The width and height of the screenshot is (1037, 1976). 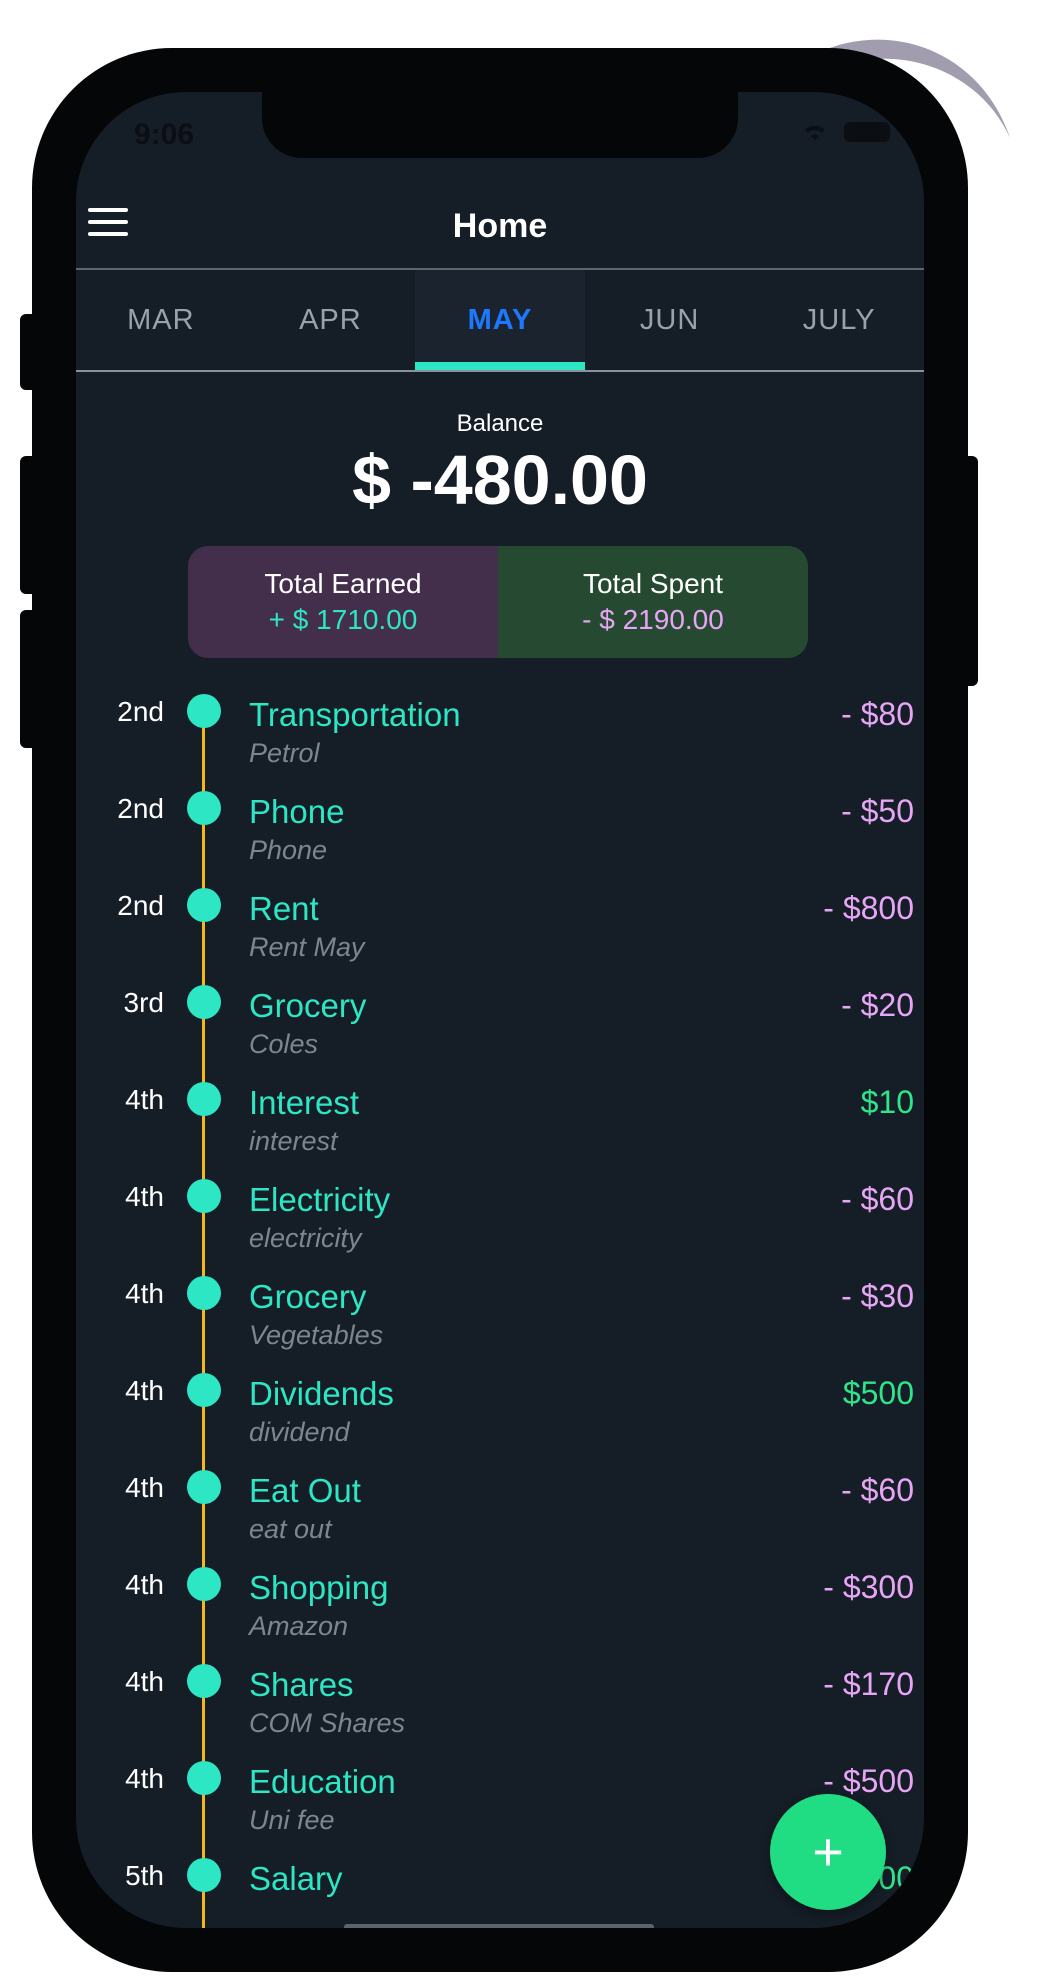 I want to click on total-spent-box: Total Spent - $ 2190.00, so click(x=653, y=602).